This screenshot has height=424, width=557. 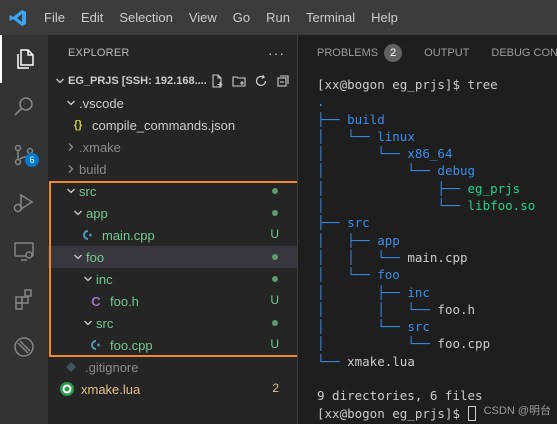 I want to click on remote-explorer-activity-button, so click(x=24, y=251).